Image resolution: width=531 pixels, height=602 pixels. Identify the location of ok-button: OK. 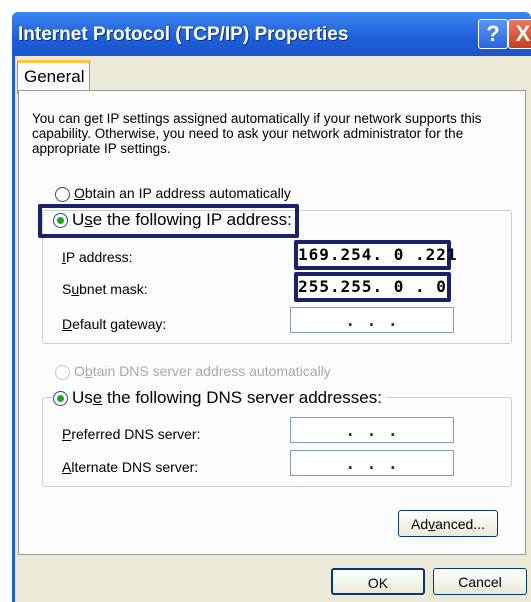
(378, 581).